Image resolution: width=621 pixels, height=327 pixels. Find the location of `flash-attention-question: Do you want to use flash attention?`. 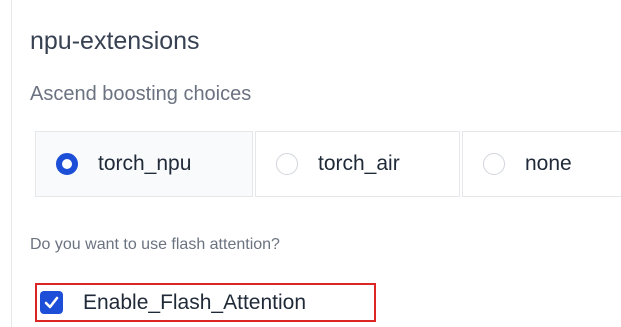

flash-attention-question: Do you want to use flash attention? is located at coordinates (155, 244).